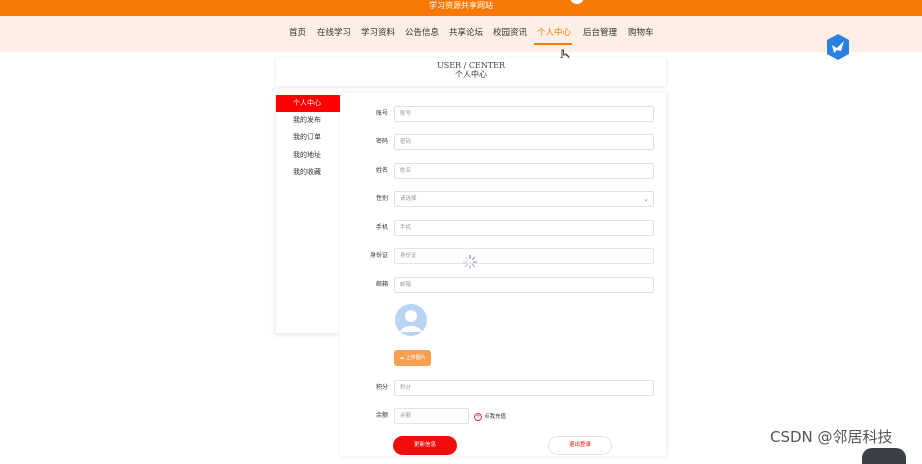 Image resolution: width=922 pixels, height=464 pixels. I want to click on id-card-input: 身份证, so click(524, 256).